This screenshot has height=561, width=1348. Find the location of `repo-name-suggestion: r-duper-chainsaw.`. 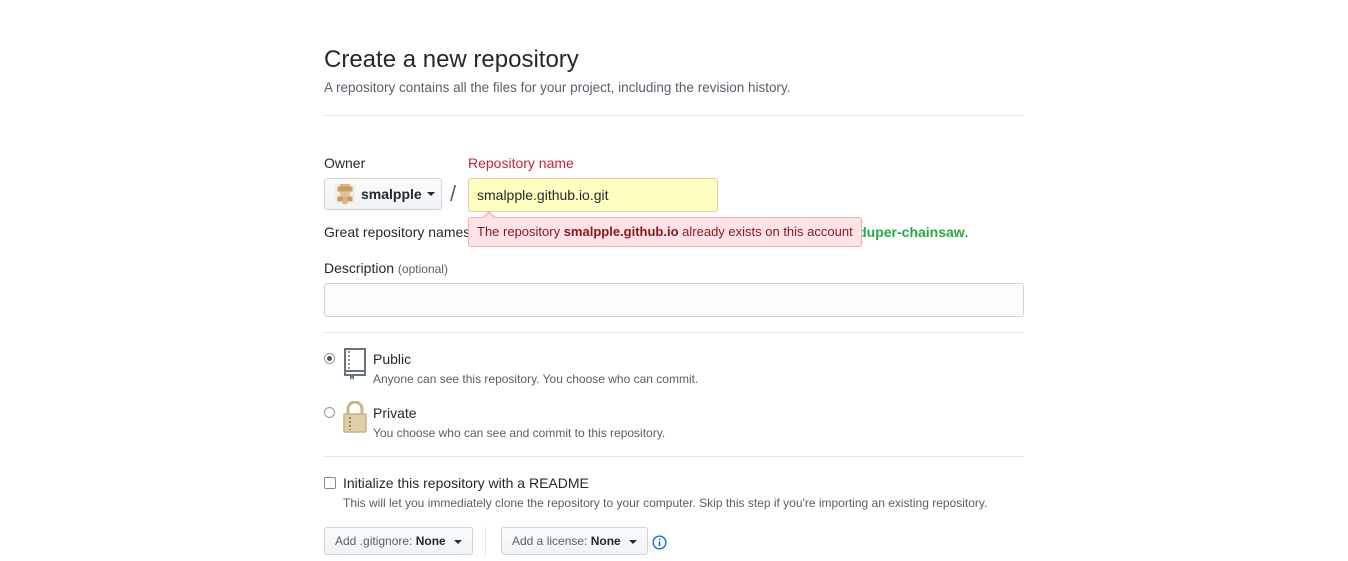

repo-name-suggestion: r-duper-chainsaw. is located at coordinates (908, 232).